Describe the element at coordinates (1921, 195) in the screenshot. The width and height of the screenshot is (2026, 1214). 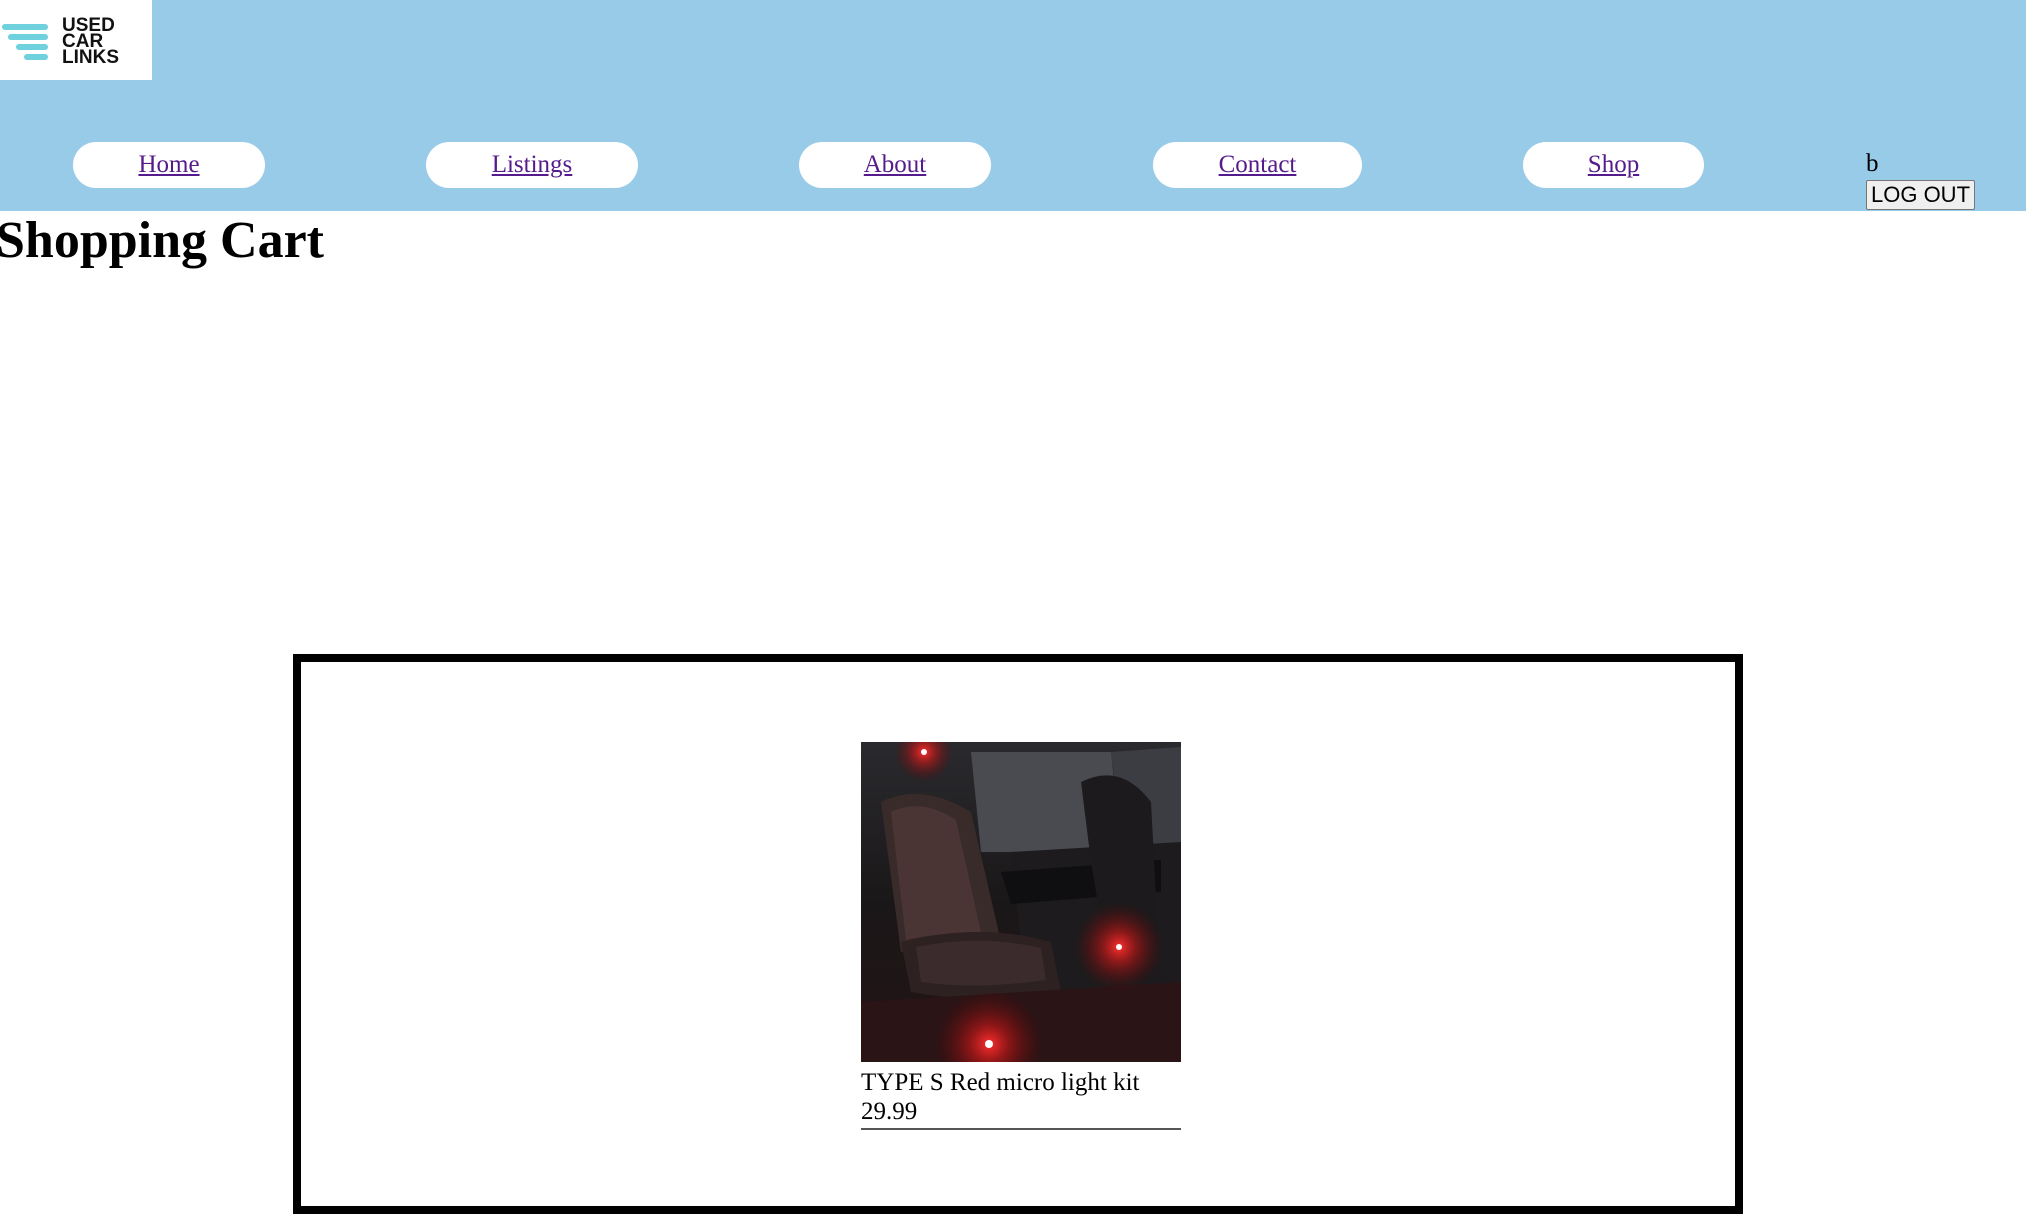
I see `logout-button: LOG OUT` at that location.